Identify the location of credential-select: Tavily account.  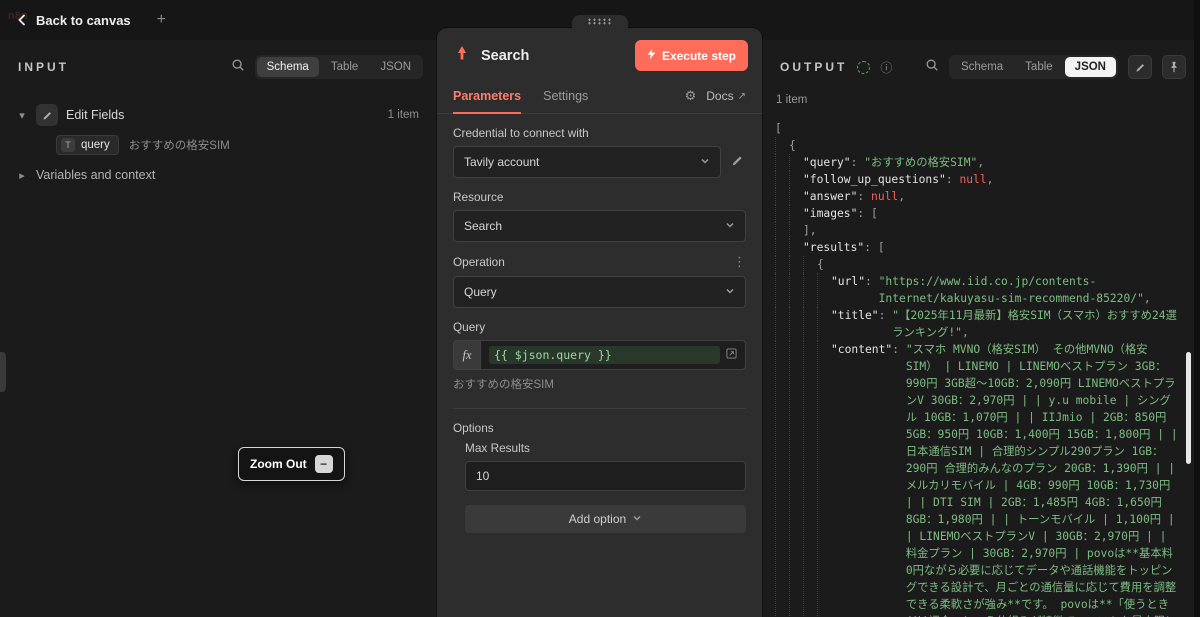
(587, 162).